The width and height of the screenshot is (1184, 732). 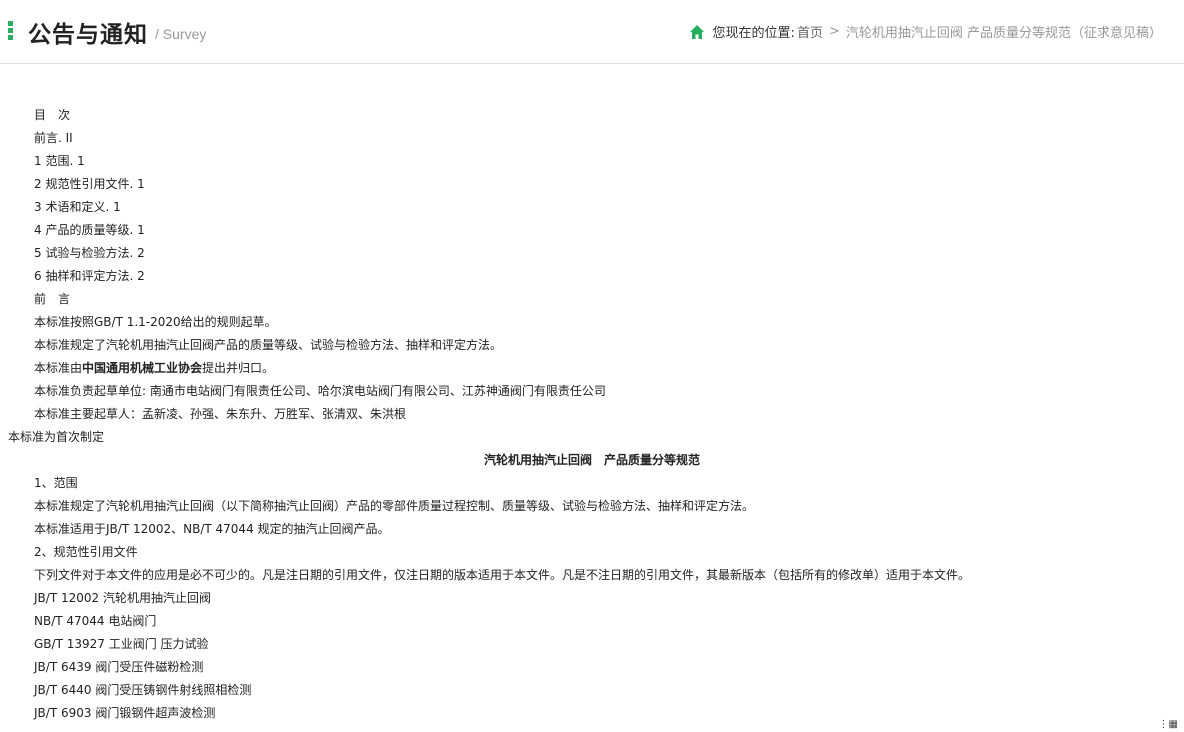 I want to click on toc-item: 6 抽样和评定方法. 2, so click(x=89, y=276).